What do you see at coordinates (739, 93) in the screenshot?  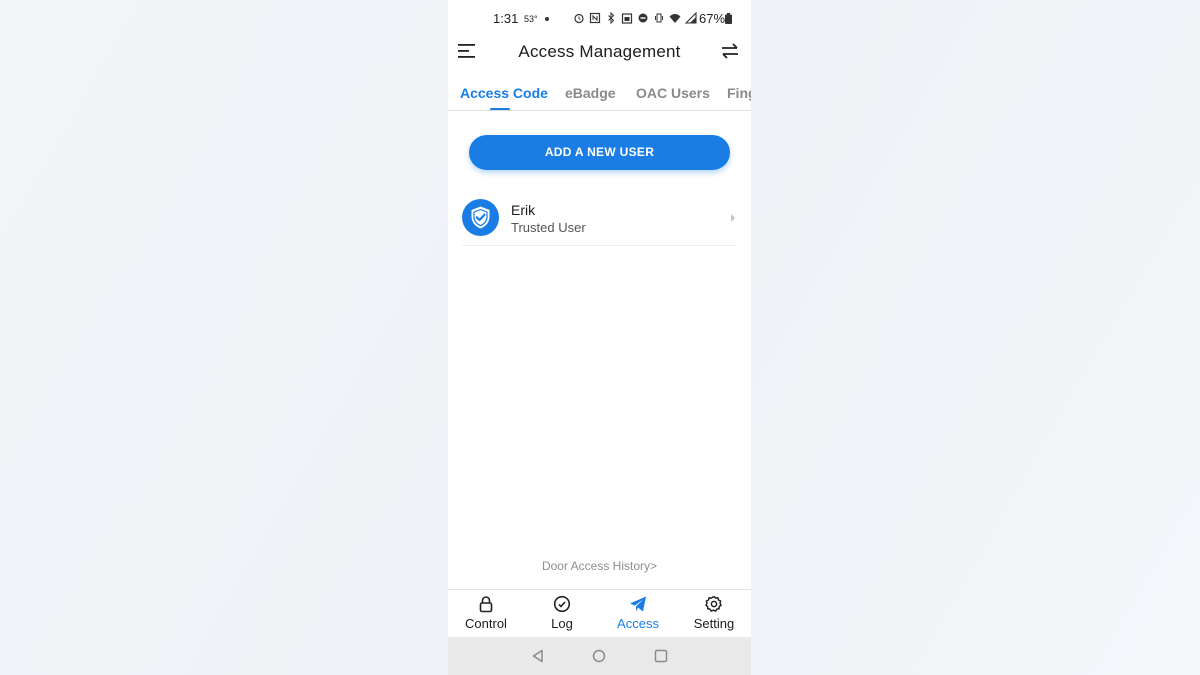 I see `tab-fingerprint: Fing` at bounding box center [739, 93].